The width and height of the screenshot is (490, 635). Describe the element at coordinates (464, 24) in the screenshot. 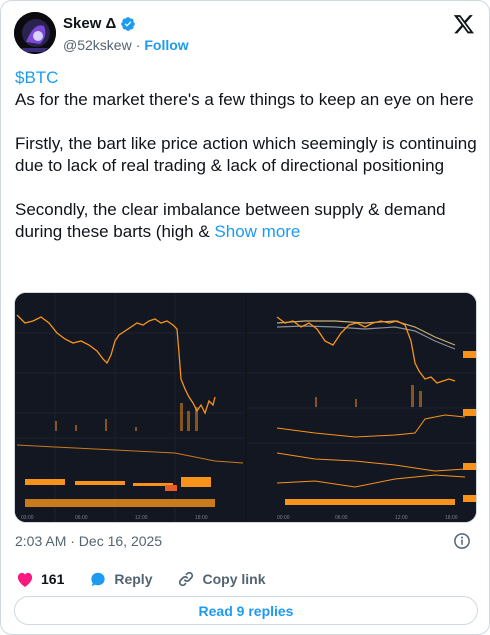

I see `x-logo-icon` at that location.